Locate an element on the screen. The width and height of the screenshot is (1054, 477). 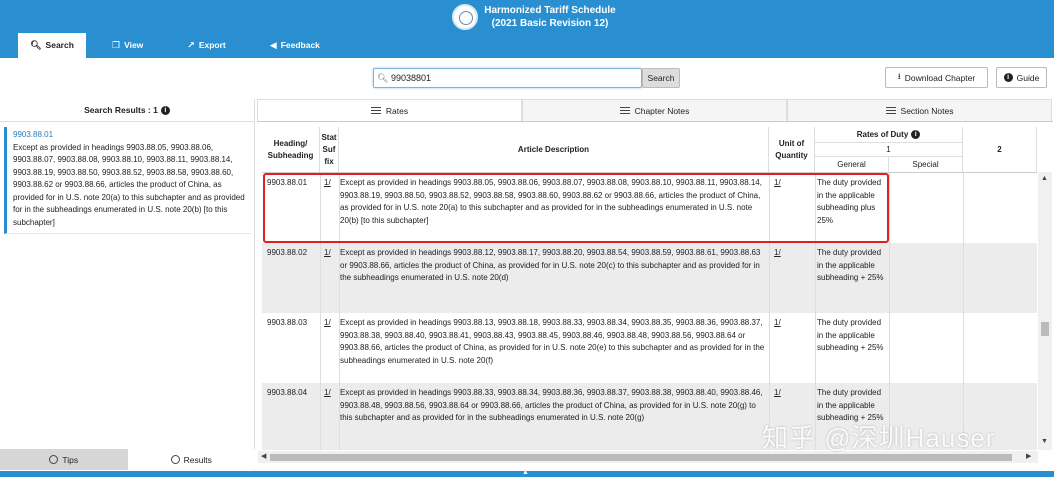
tab-tips-label: Tips is located at coordinates (70, 459).